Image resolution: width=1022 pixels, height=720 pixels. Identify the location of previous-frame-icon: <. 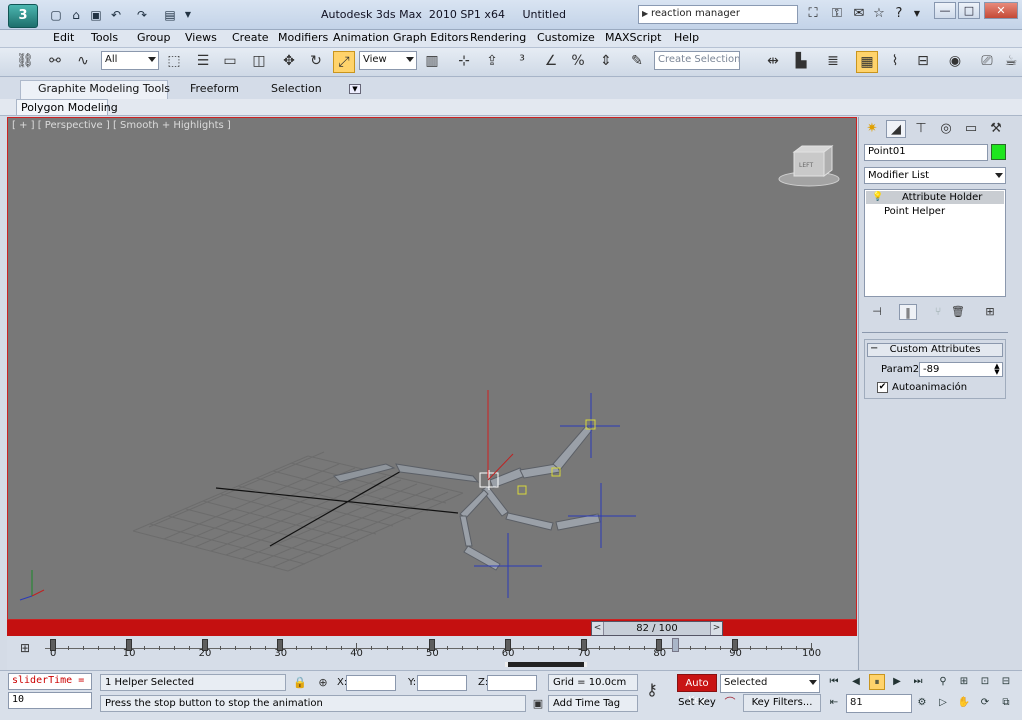
(598, 628).